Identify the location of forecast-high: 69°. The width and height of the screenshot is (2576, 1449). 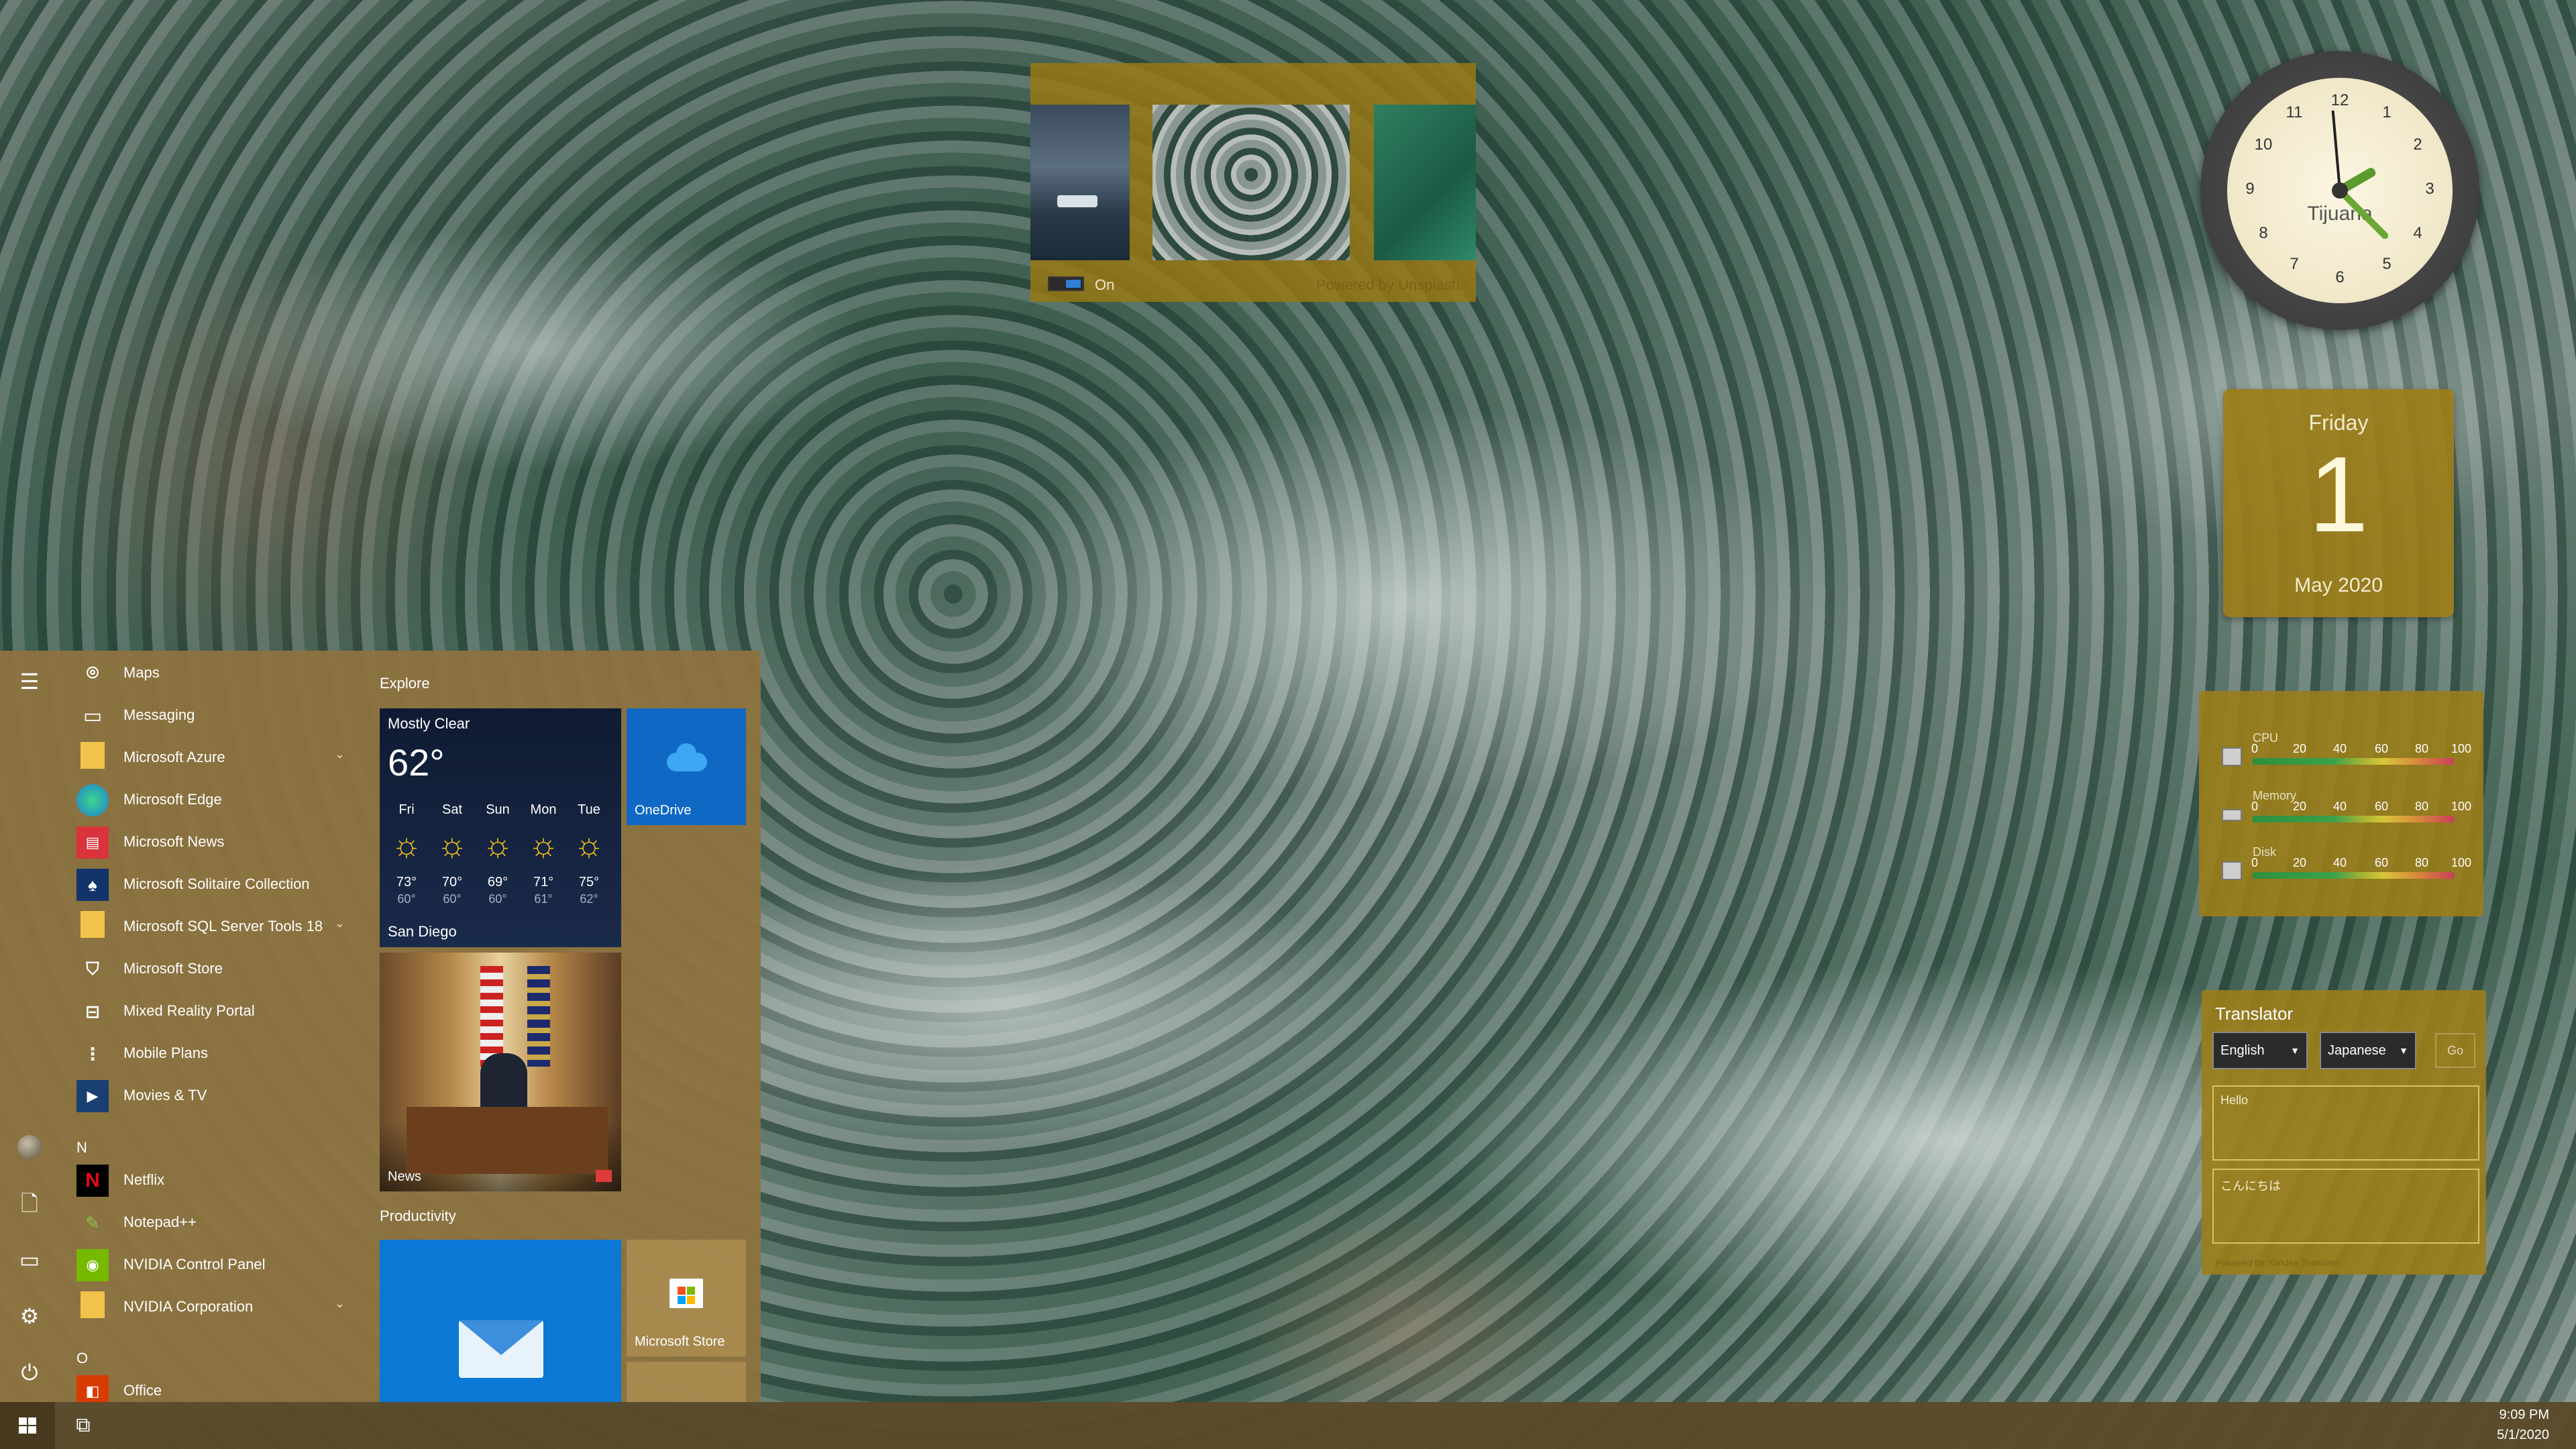
(497, 882).